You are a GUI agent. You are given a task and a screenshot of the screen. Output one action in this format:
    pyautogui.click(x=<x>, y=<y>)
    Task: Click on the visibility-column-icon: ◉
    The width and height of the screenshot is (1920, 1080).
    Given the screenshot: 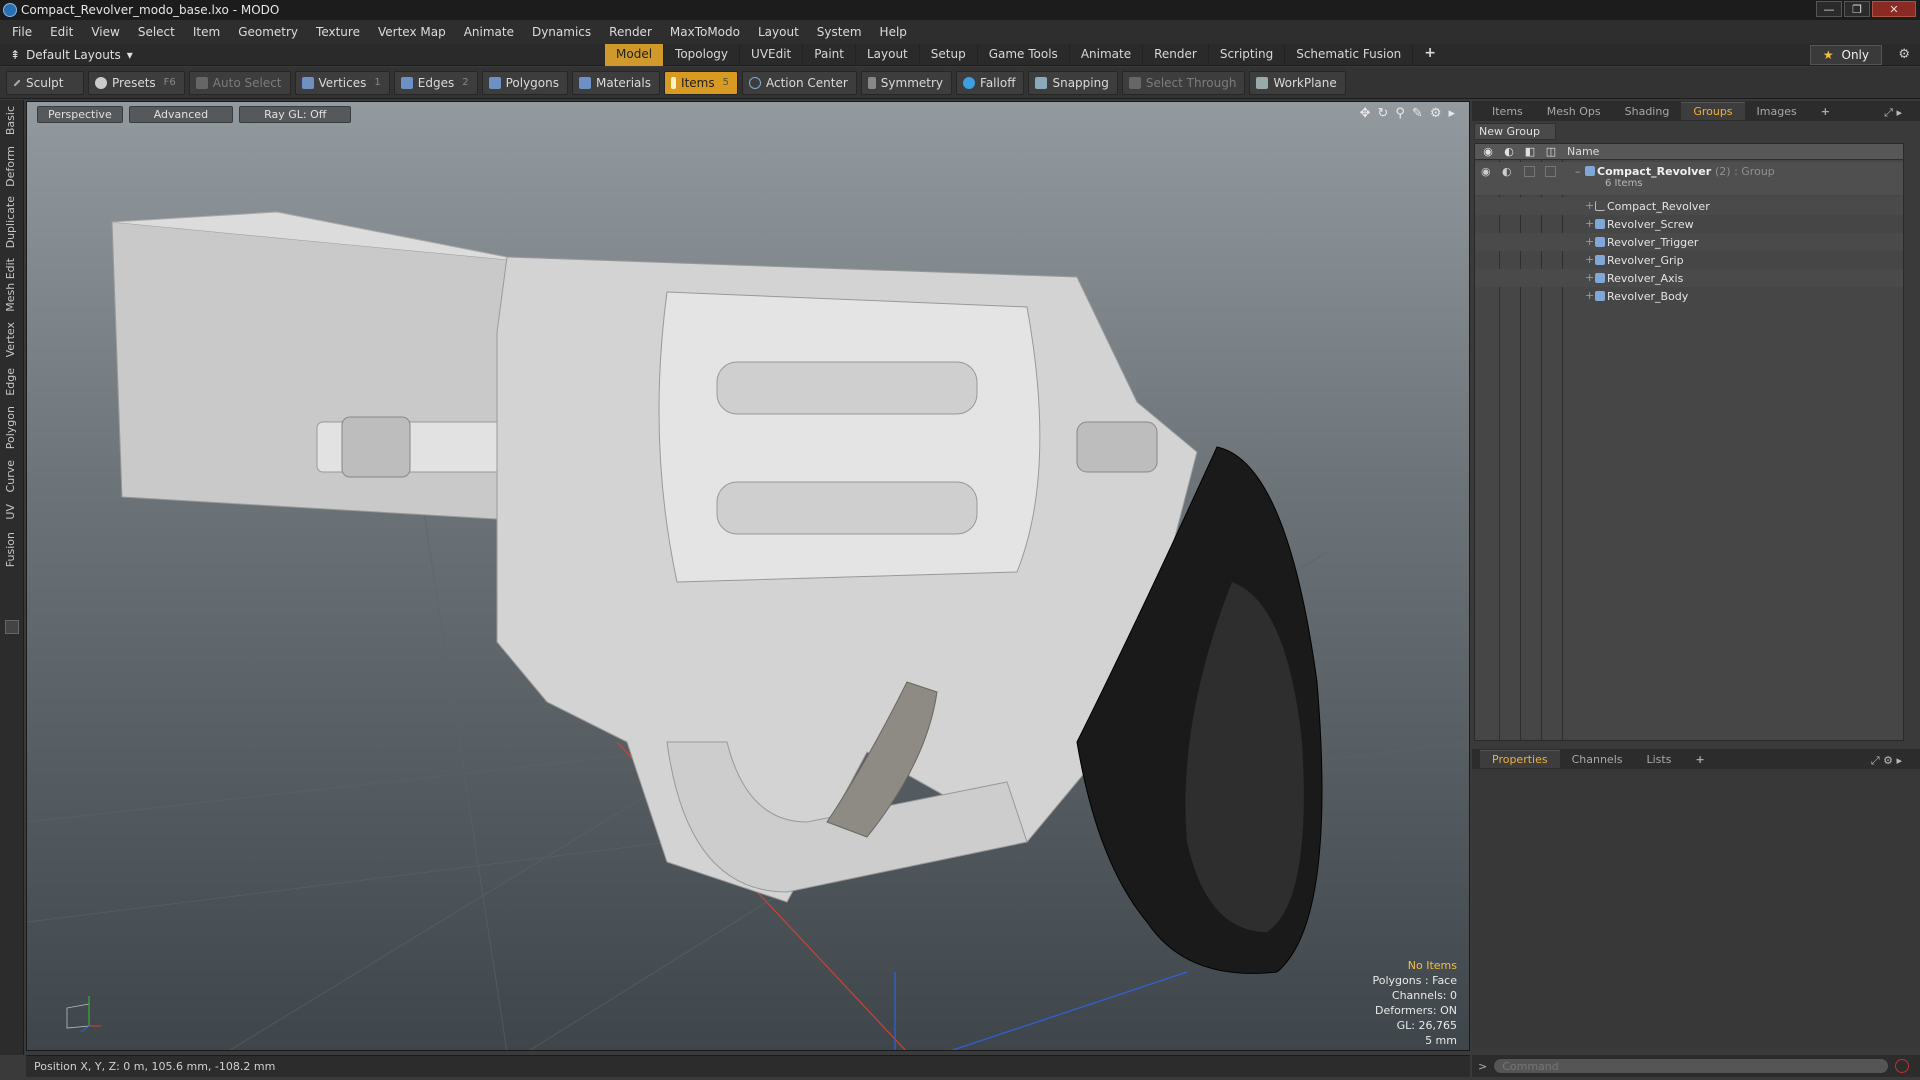 What is the action you would take?
    pyautogui.click(x=1488, y=151)
    